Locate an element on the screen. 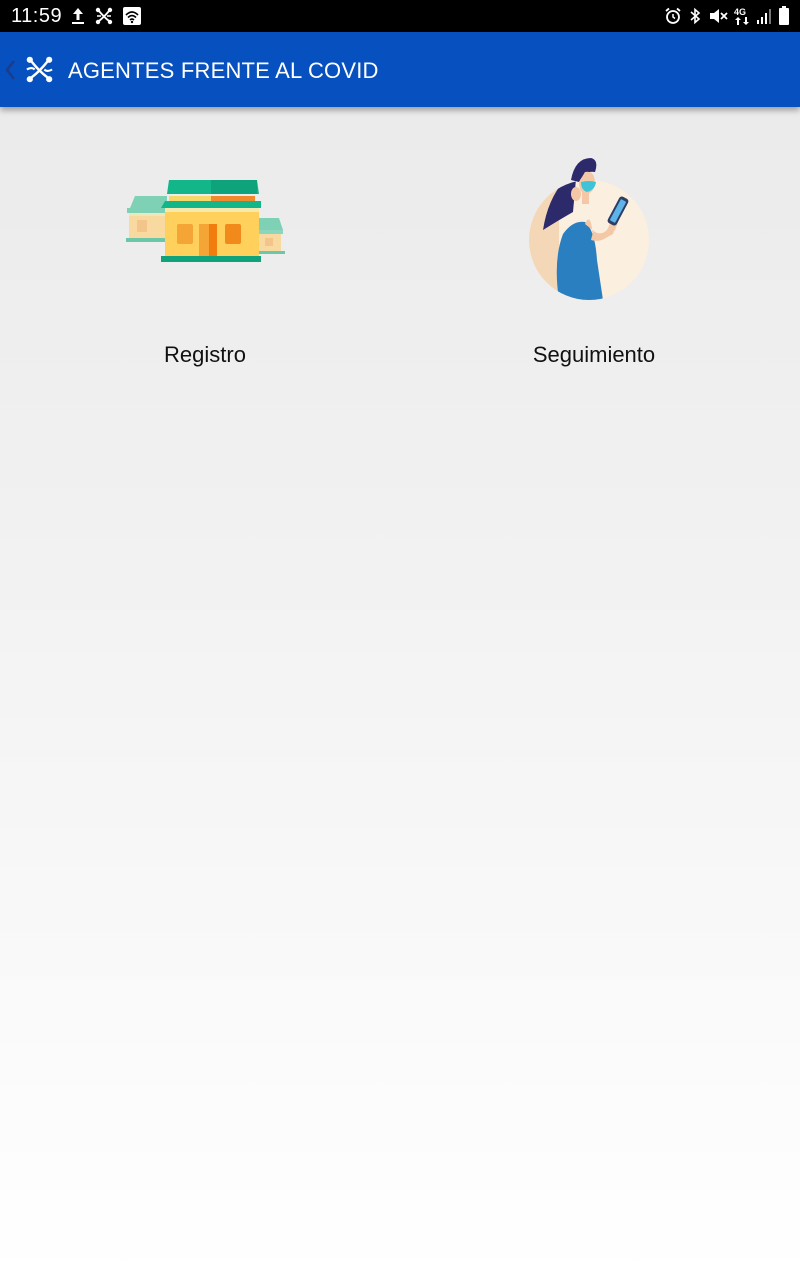 The image size is (800, 1280). network-label: 4G is located at coordinates (740, 12).